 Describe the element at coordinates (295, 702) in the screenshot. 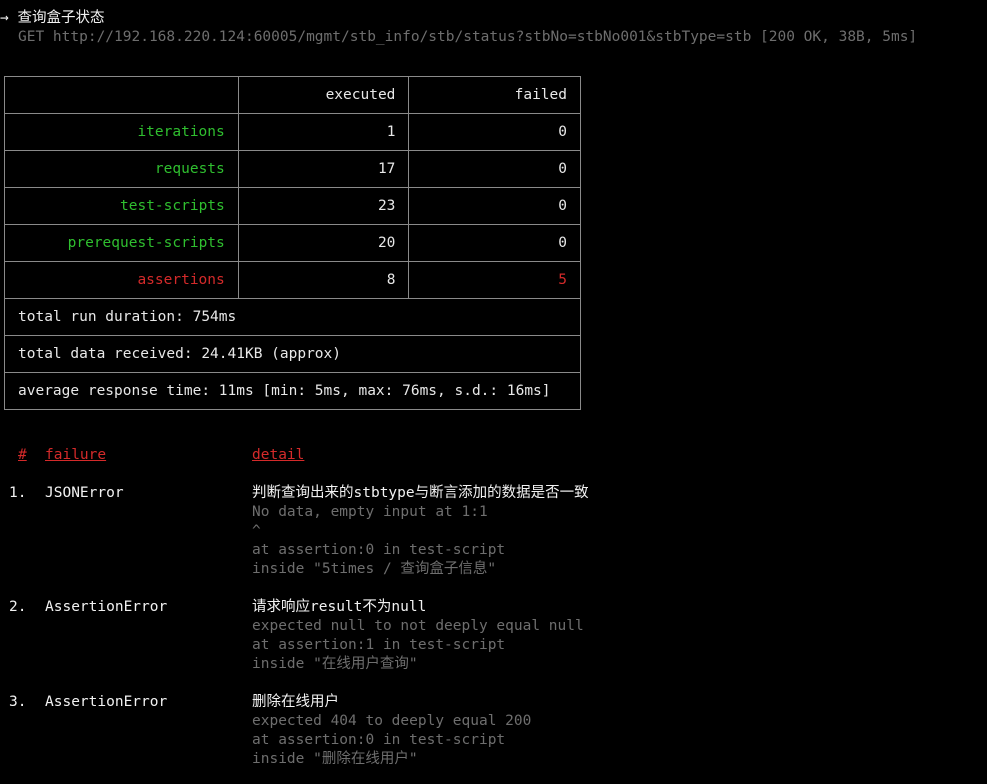

I see `failure-title: 删除在线用户` at that location.